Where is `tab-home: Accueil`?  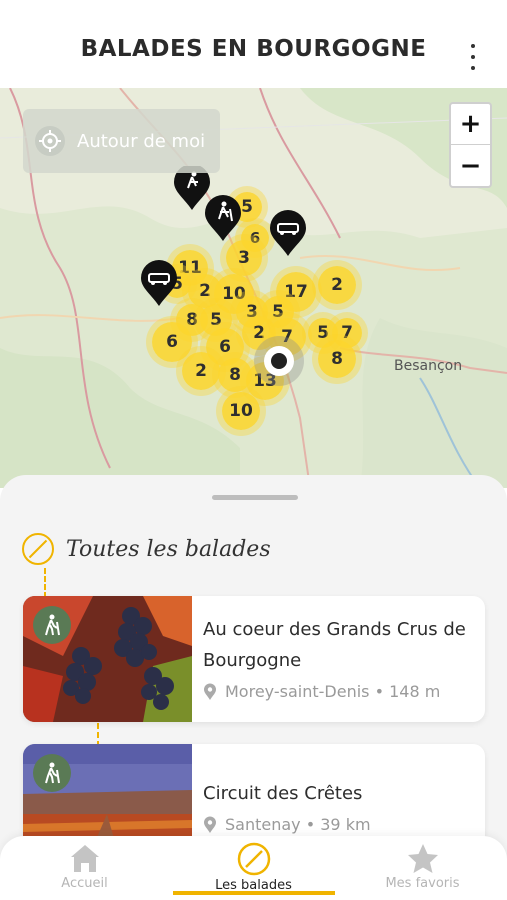 tab-home: Accueil is located at coordinates (84, 868).